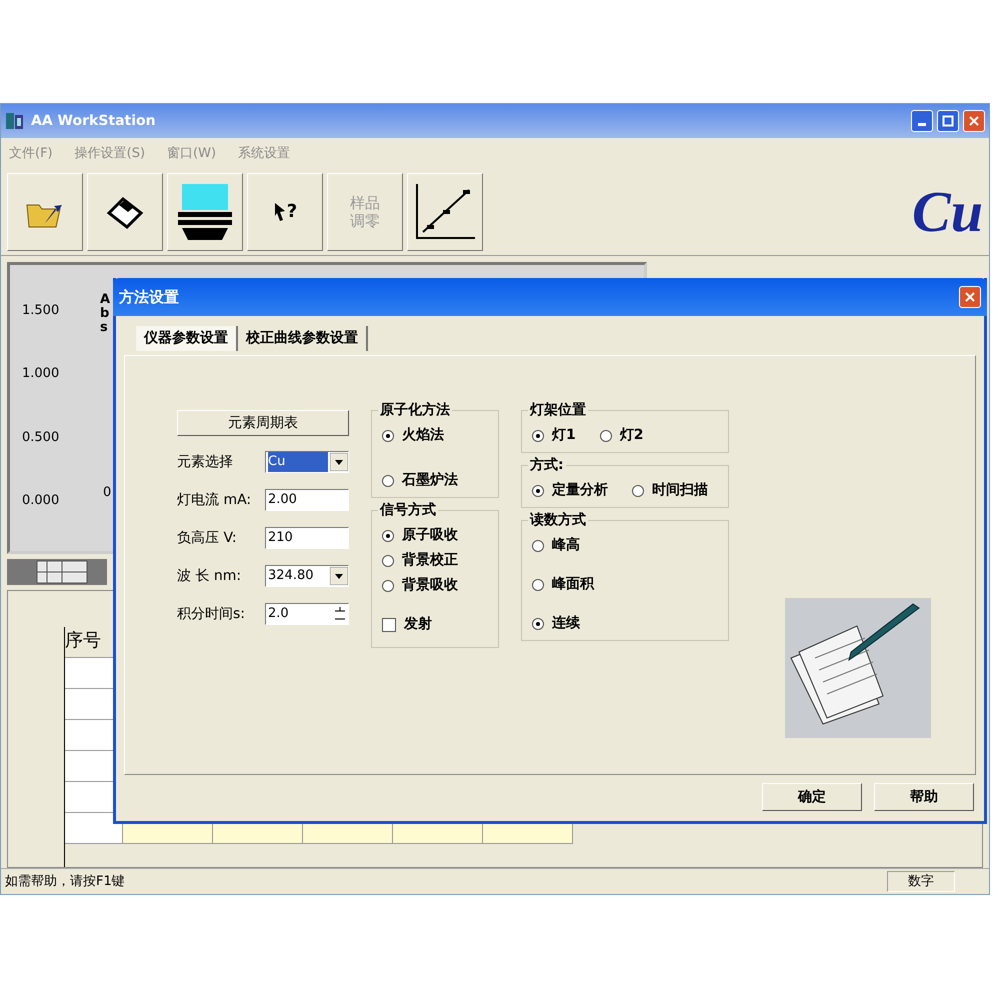  What do you see at coordinates (922, 121) in the screenshot?
I see `minimize-button` at bounding box center [922, 121].